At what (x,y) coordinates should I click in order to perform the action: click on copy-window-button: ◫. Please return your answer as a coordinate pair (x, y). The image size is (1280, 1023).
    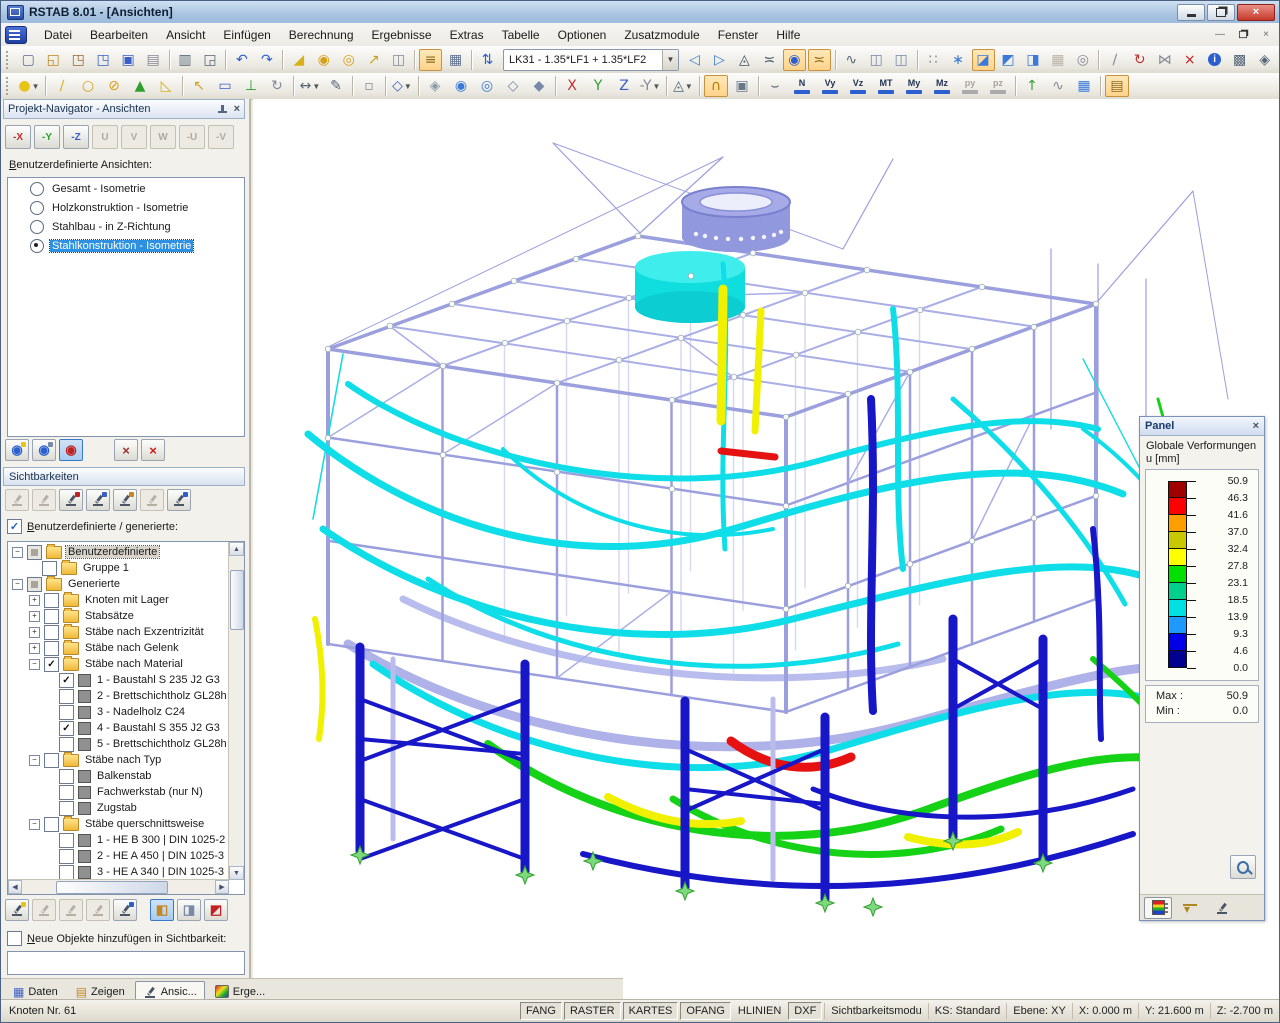
    Looking at the image, I should click on (398, 60).